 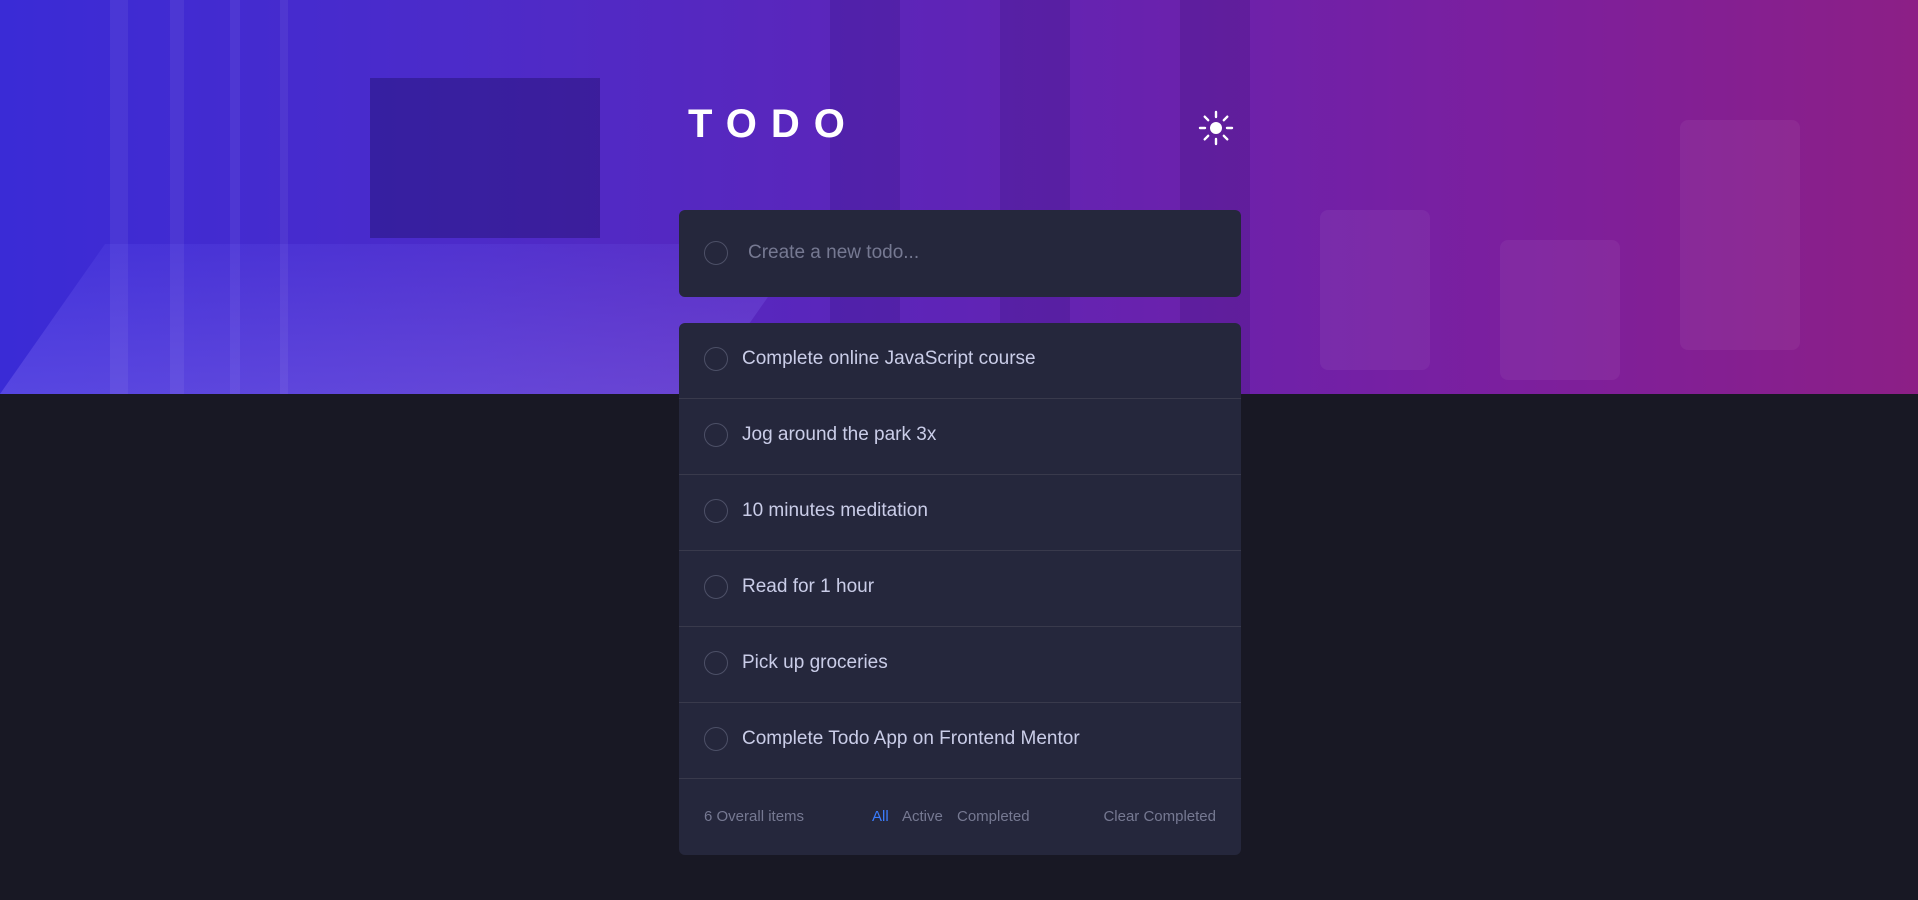 What do you see at coordinates (754, 816) in the screenshot?
I see `items-count: 6 Overall items` at bounding box center [754, 816].